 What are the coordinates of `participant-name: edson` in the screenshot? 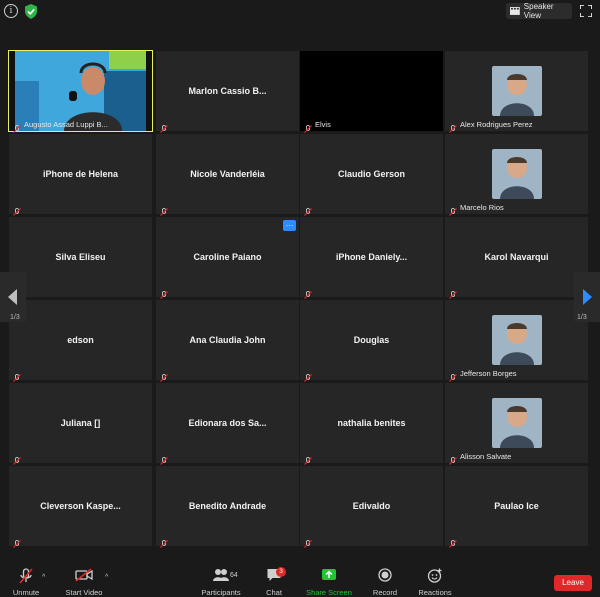 It's located at (80, 340).